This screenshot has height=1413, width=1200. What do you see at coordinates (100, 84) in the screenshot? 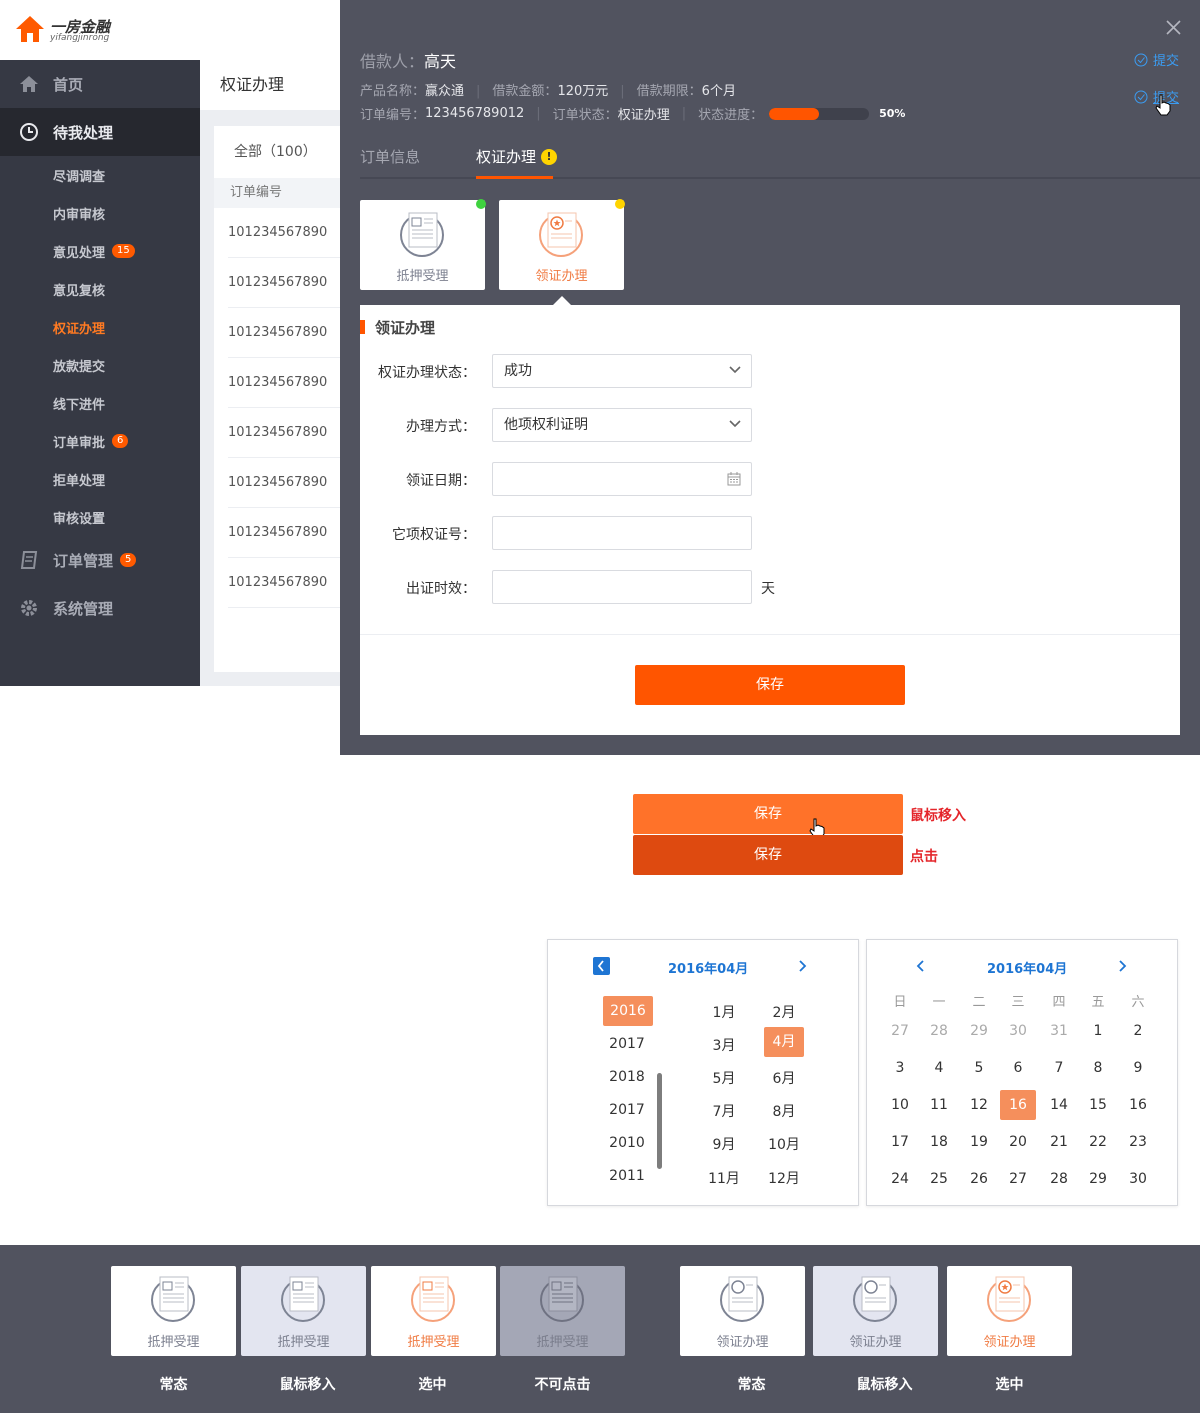
I see `sidebar-item-home: 首页` at bounding box center [100, 84].